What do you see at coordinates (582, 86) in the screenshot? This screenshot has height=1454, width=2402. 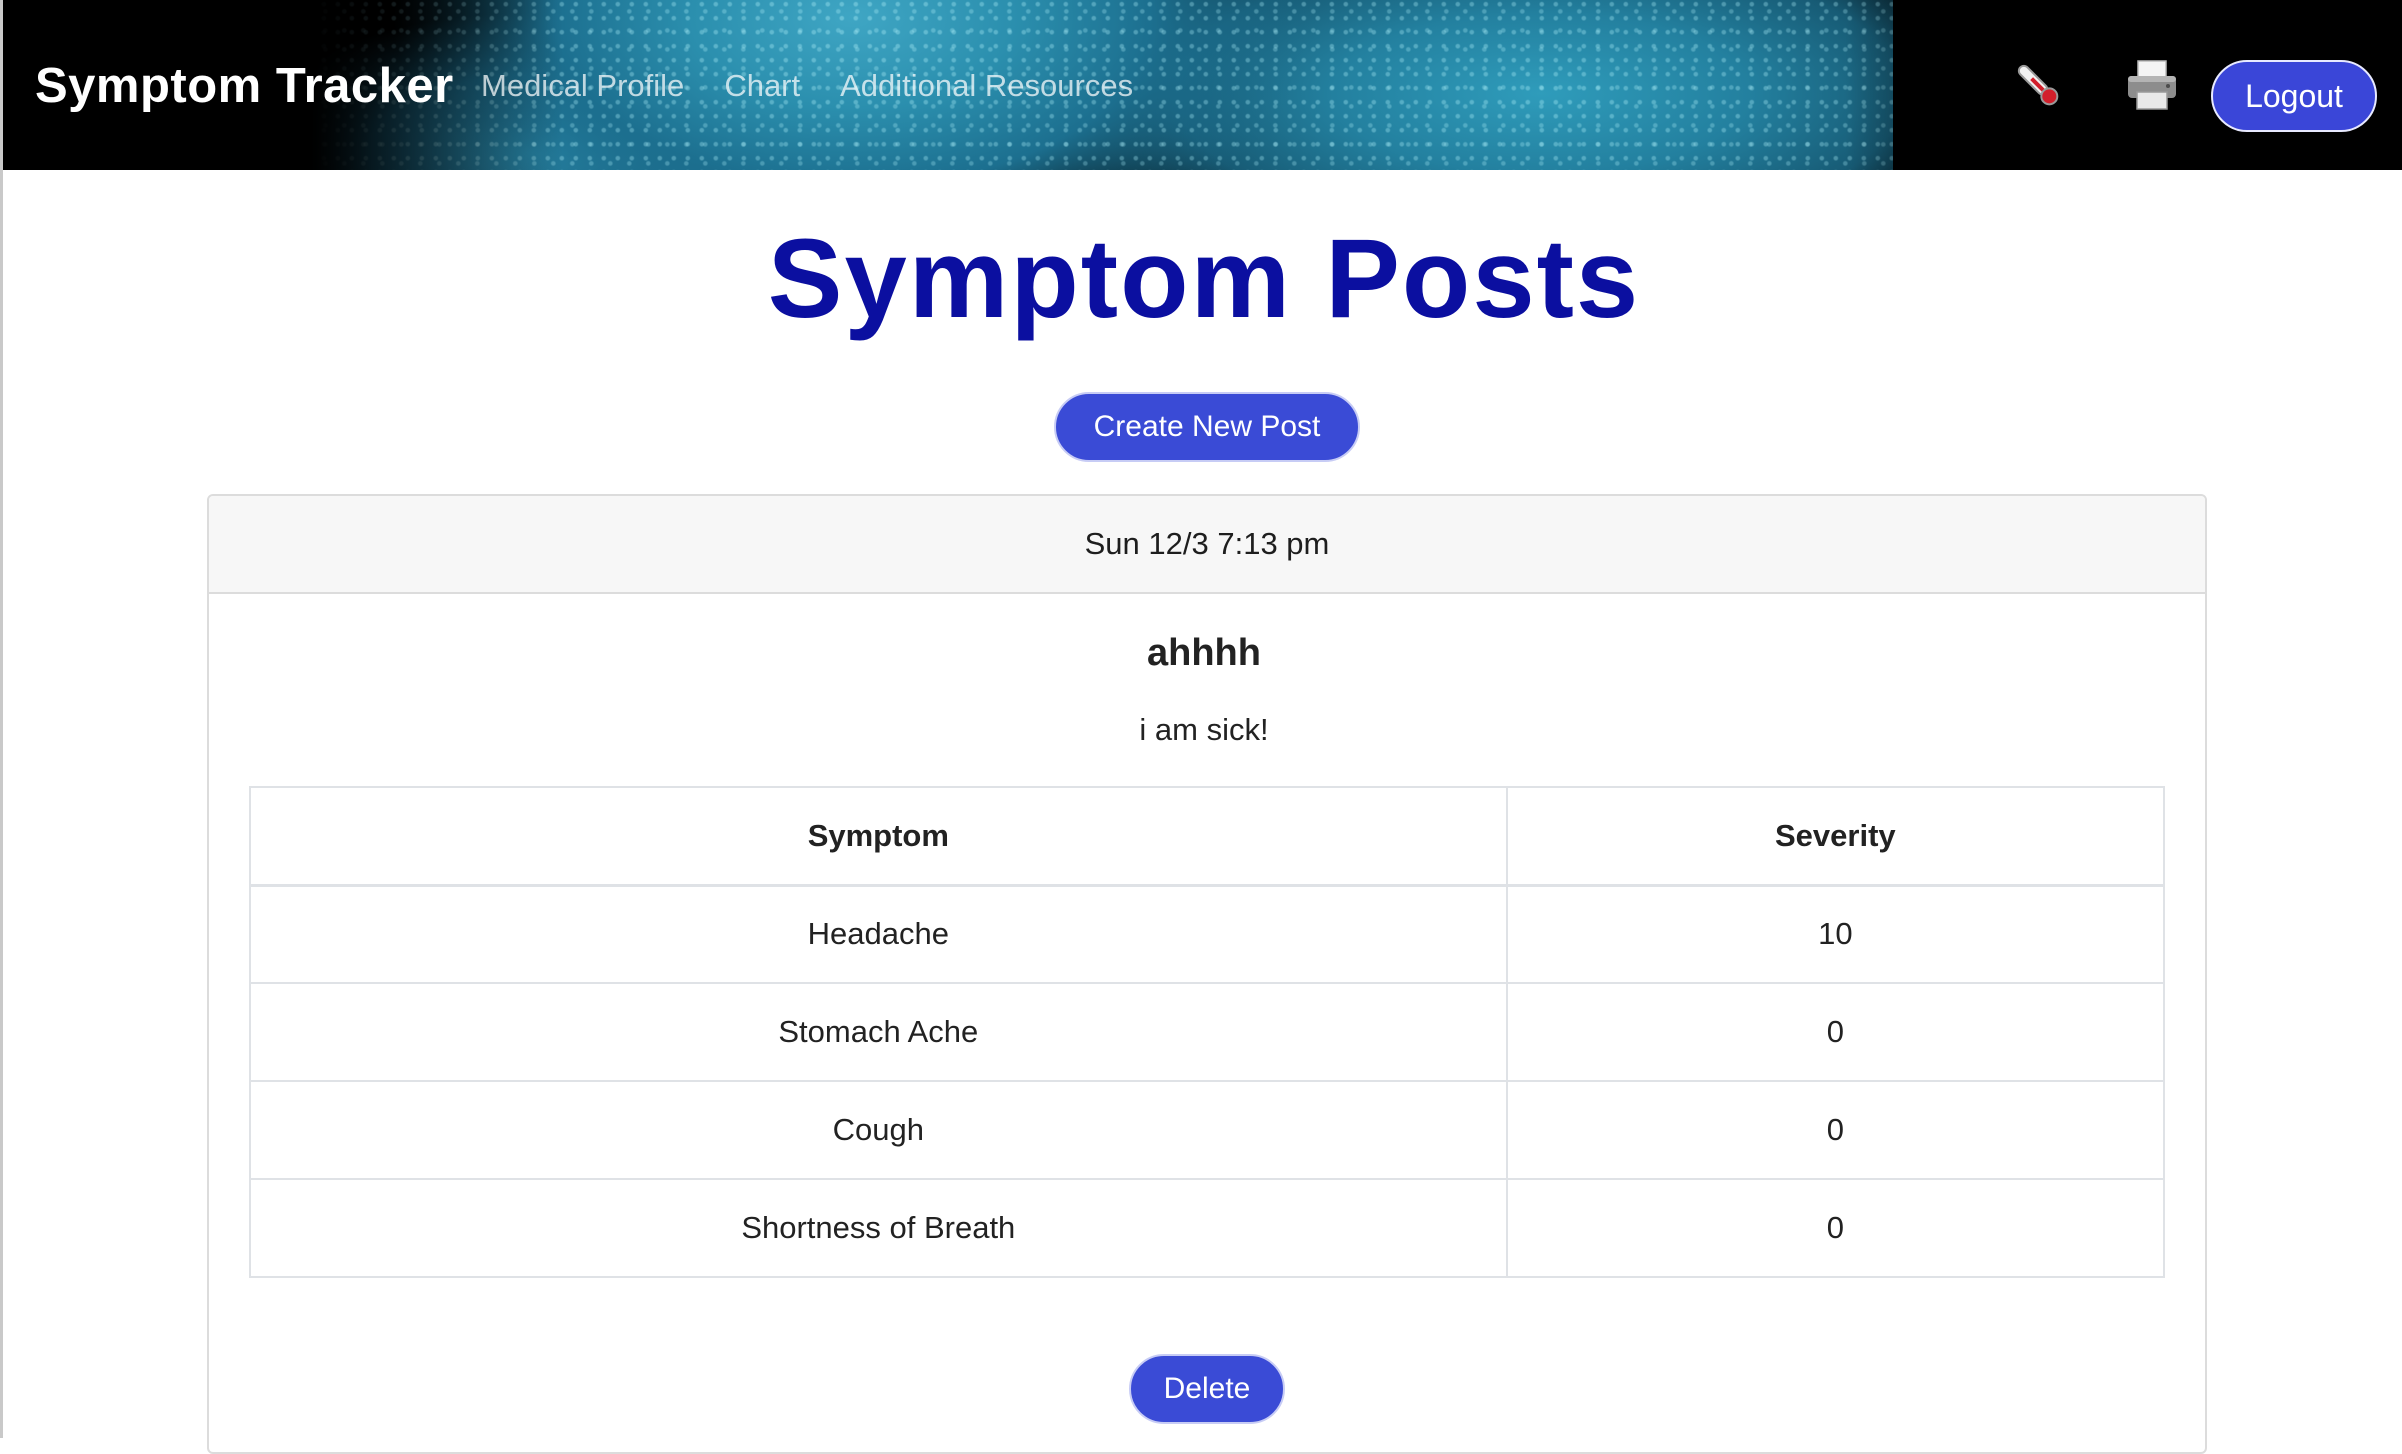 I see `nav-link-medical-profile: Medical Profile` at bounding box center [582, 86].